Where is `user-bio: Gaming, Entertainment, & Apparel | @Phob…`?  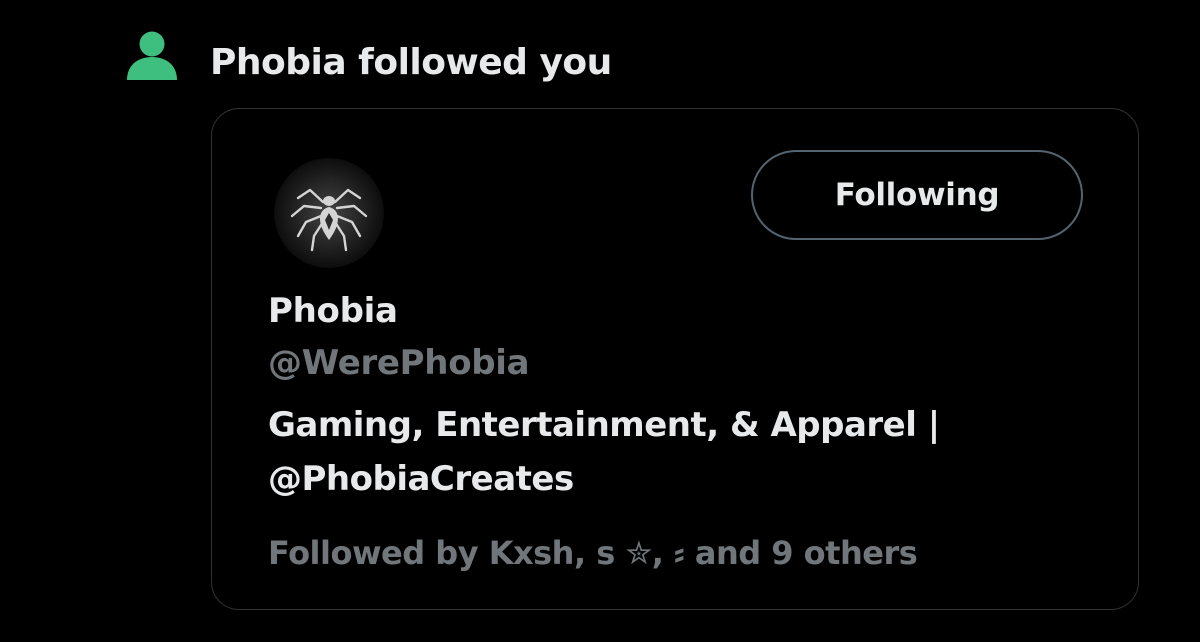
user-bio: Gaming, Entertainment, & Apparel | @Phob… is located at coordinates (668, 452).